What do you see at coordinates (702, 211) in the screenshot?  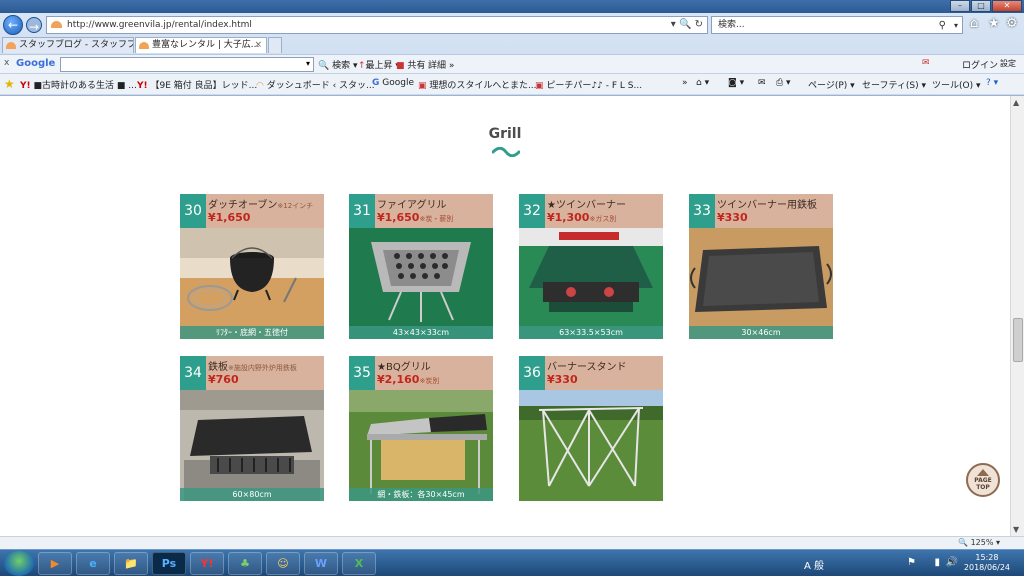 I see `item-number: 33` at bounding box center [702, 211].